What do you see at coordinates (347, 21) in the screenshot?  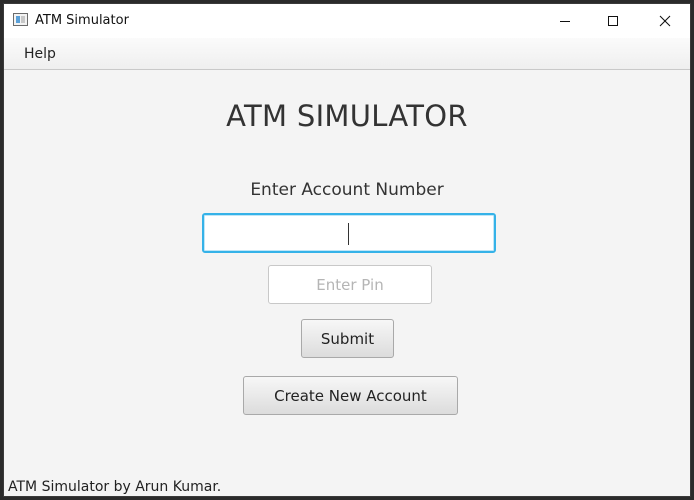 I see `title-bar: ATM Simulator` at bounding box center [347, 21].